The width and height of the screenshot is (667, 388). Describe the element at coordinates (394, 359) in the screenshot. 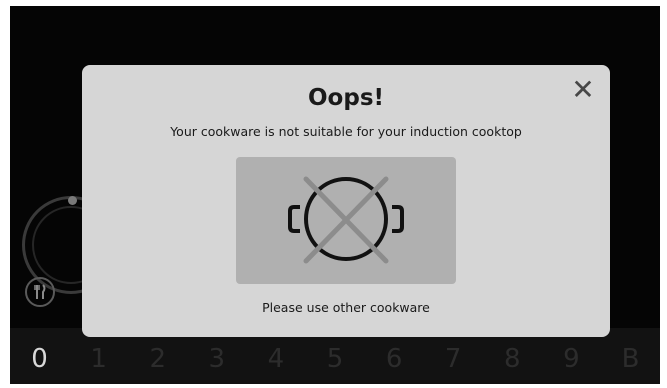

I see `power-level-6: 6` at that location.